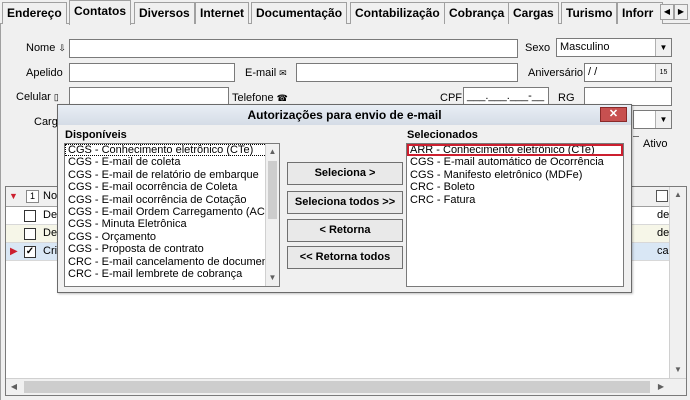 The height and width of the screenshot is (400, 690). What do you see at coordinates (172, 187) in the screenshot?
I see `list-item: CGS - E-mail ocorrência de Coleta` at bounding box center [172, 187].